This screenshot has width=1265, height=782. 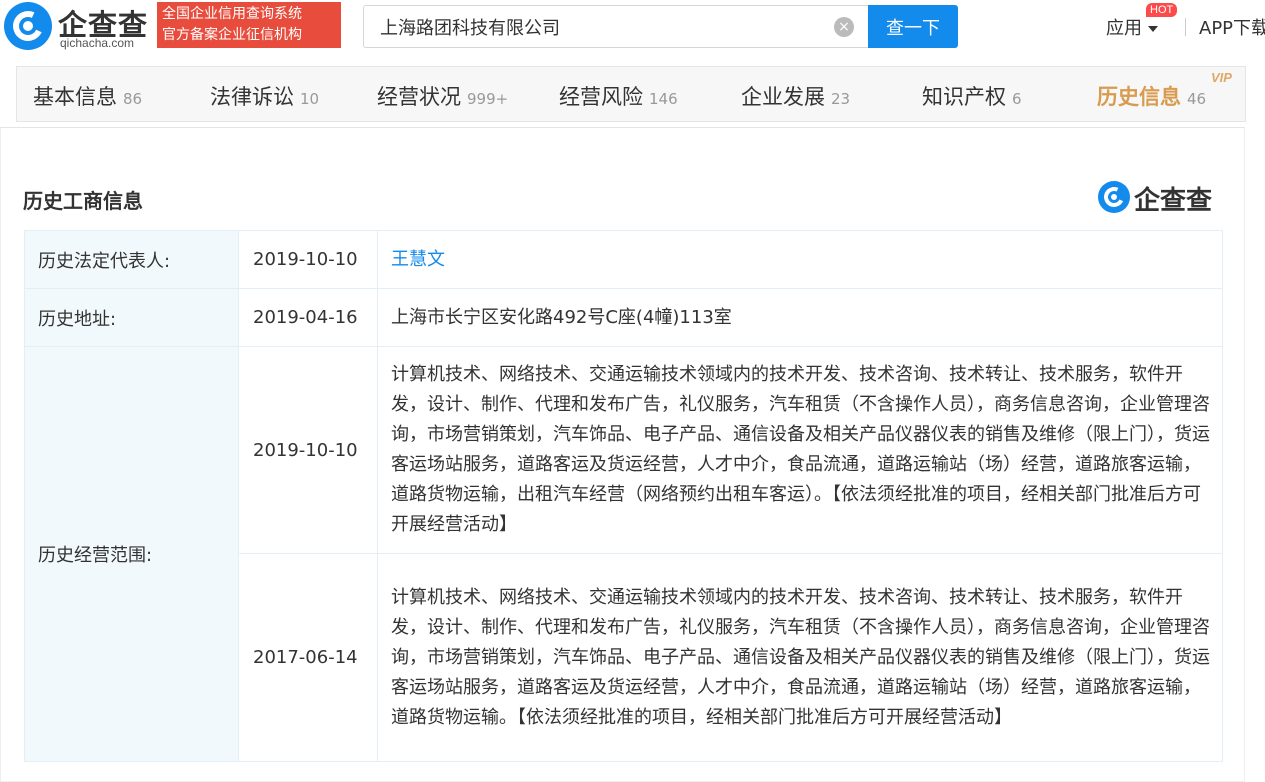 What do you see at coordinates (131, 259) in the screenshot?
I see `row-label: 历史法定代表人:` at bounding box center [131, 259].